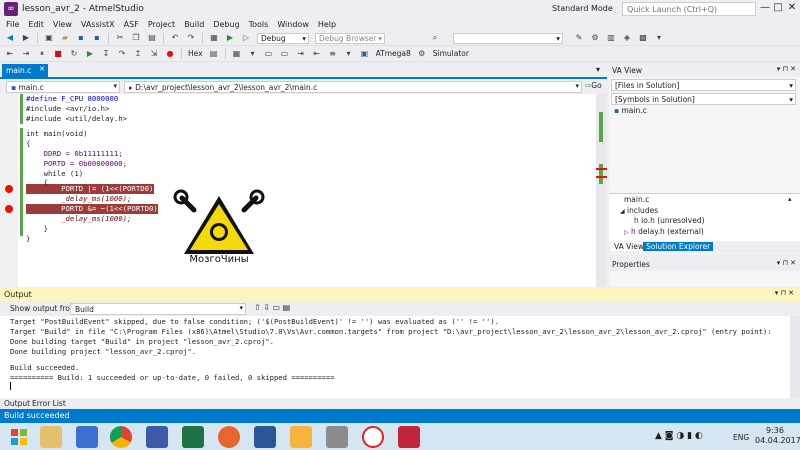 Image resolution: width=800 pixels, height=450 pixels. What do you see at coordinates (246, 38) in the screenshot?
I see `start-without-debugging-icon: ▷` at bounding box center [246, 38].